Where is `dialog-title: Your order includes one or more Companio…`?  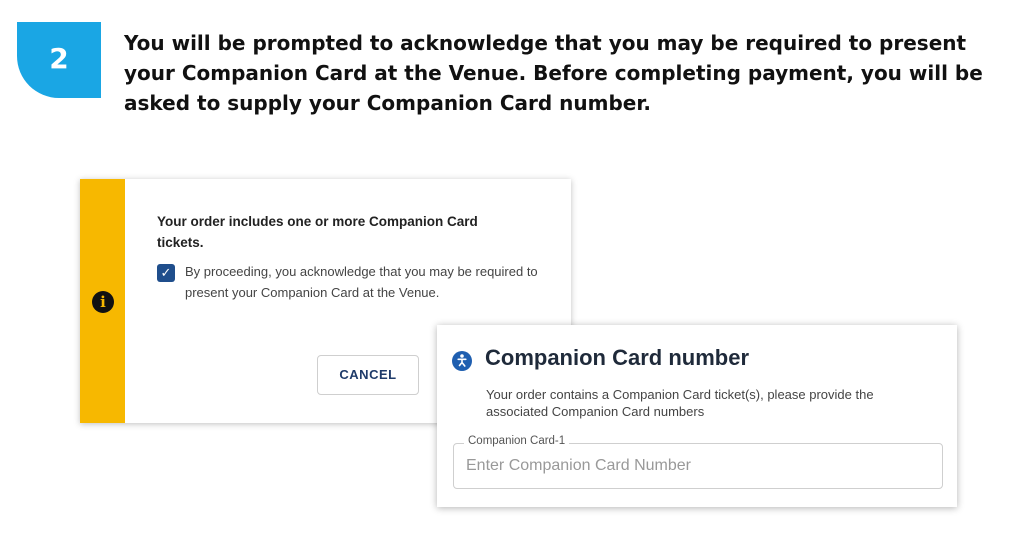 dialog-title: Your order includes one or more Companio… is located at coordinates (317, 232).